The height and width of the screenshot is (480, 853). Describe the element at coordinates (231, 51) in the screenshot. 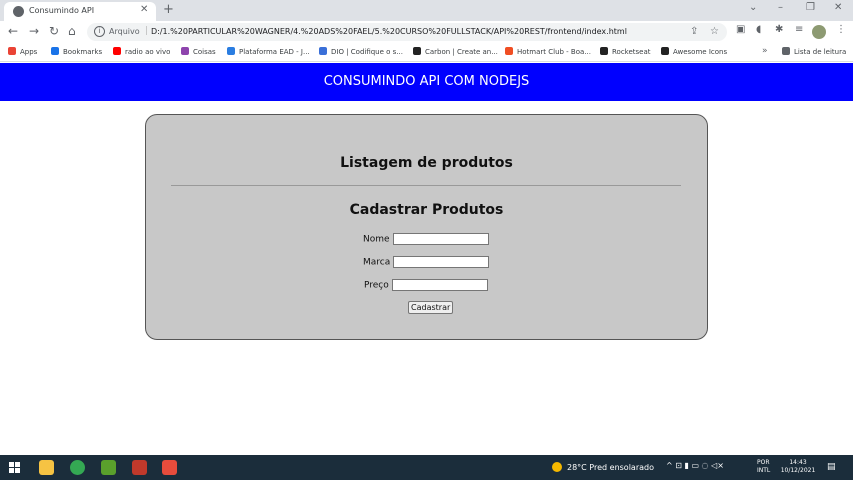

I see `site-icon` at that location.